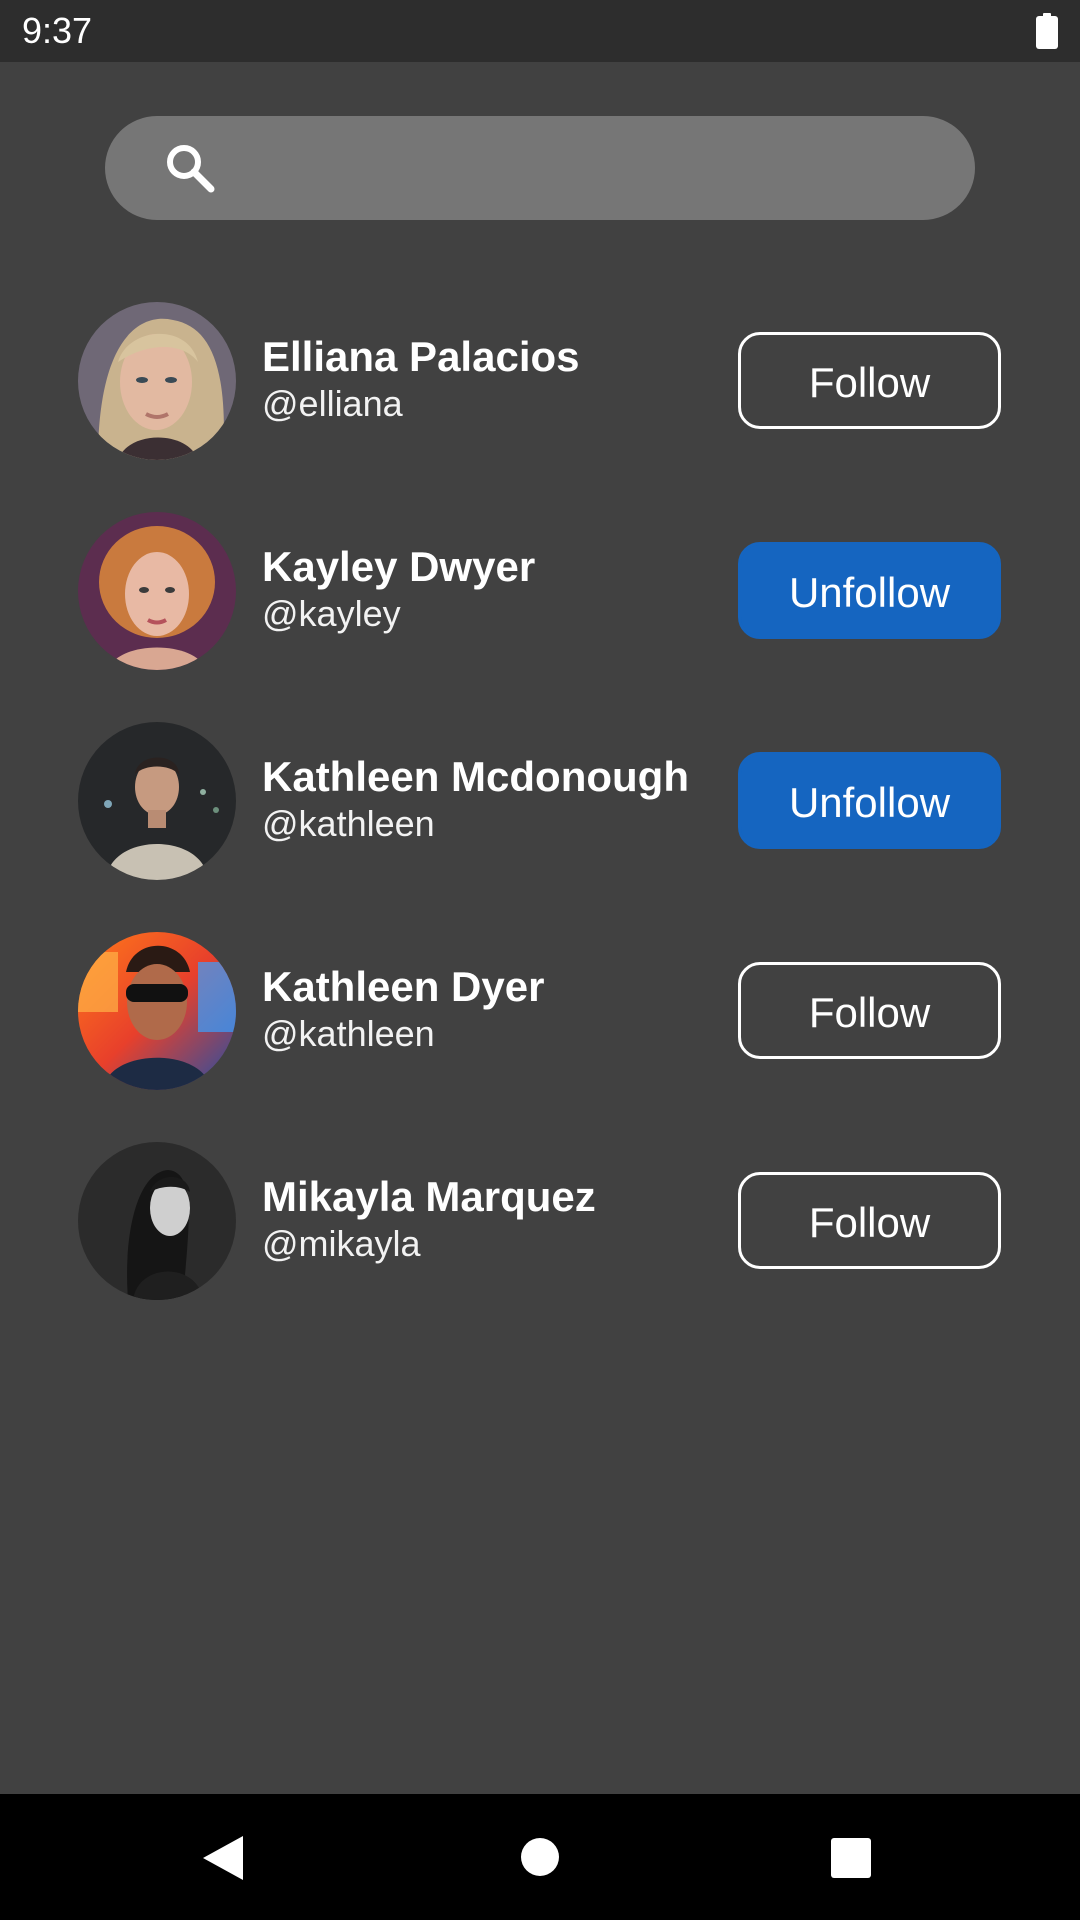  What do you see at coordinates (540, 590) in the screenshot?
I see `list-item-user: Kayley Dwyer @kayley Unfollow` at bounding box center [540, 590].